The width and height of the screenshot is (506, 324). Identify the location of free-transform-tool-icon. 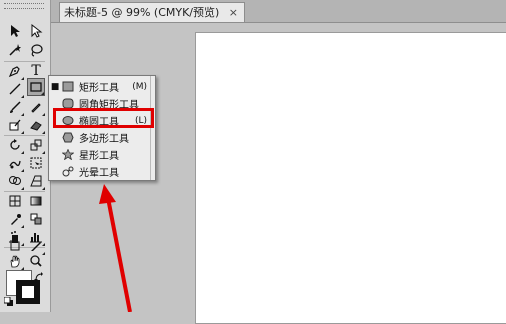
(36, 163).